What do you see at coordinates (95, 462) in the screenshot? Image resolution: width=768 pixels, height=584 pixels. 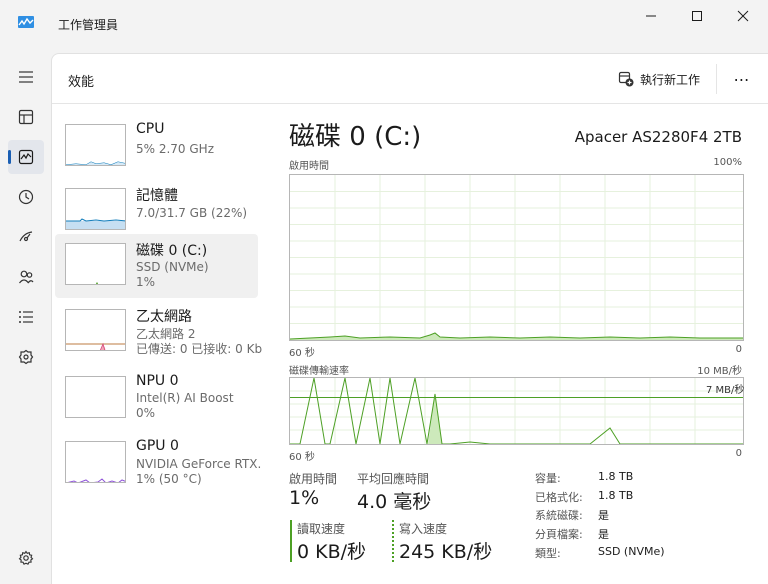 I see `gpu-thumbnail` at bounding box center [95, 462].